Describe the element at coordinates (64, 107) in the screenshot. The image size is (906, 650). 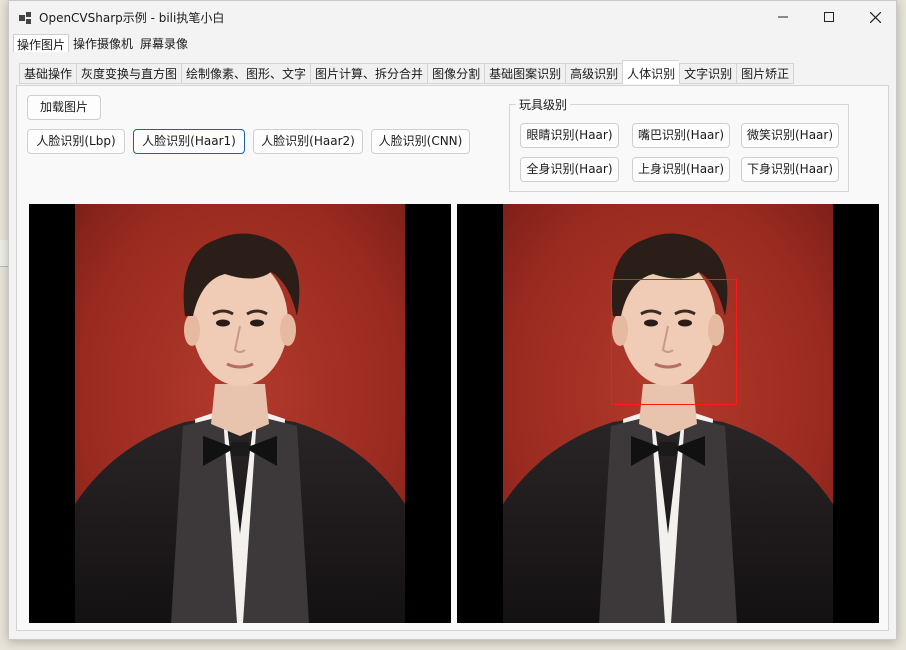
I see `load-image-button: 加载图片` at that location.